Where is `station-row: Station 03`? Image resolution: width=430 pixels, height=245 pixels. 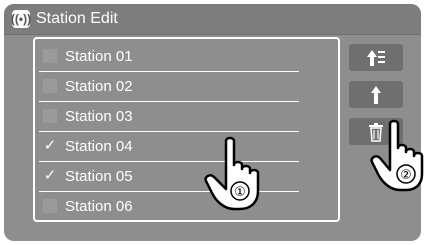
station-row: Station 03 is located at coordinates (169, 116).